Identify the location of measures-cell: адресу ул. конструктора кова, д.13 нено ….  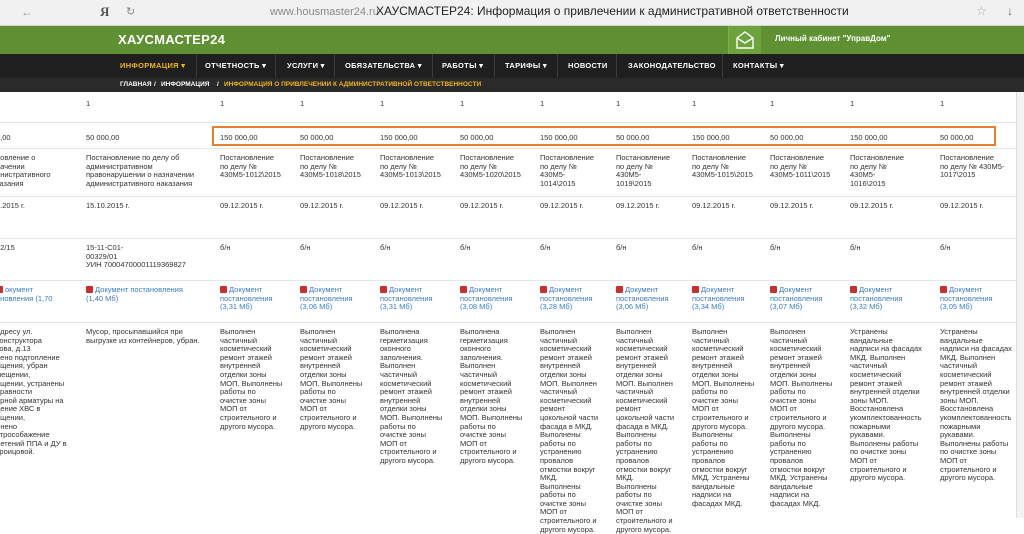
(33, 392).